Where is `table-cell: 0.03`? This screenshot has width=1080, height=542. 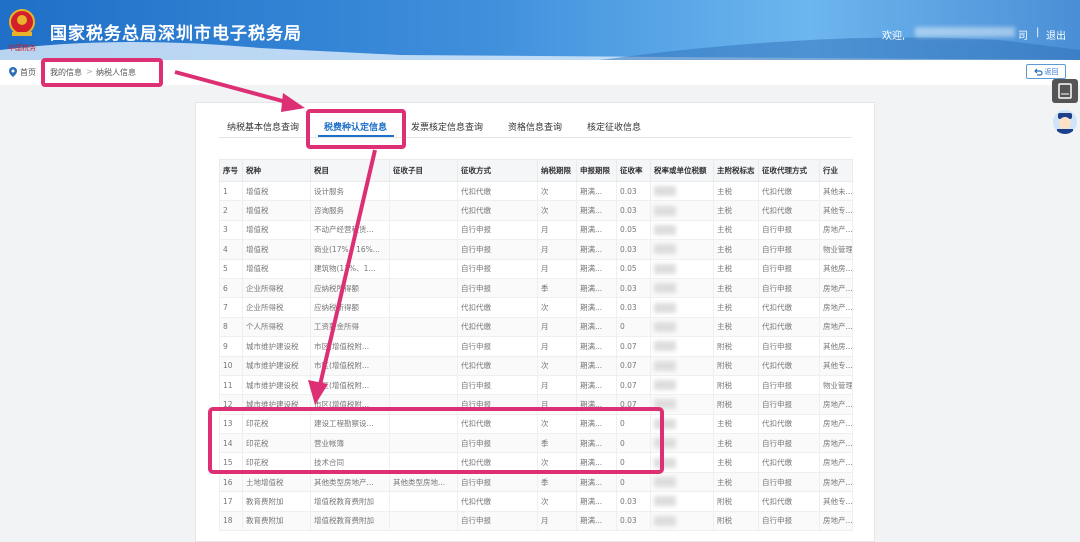
table-cell: 0.03 is located at coordinates (633, 501).